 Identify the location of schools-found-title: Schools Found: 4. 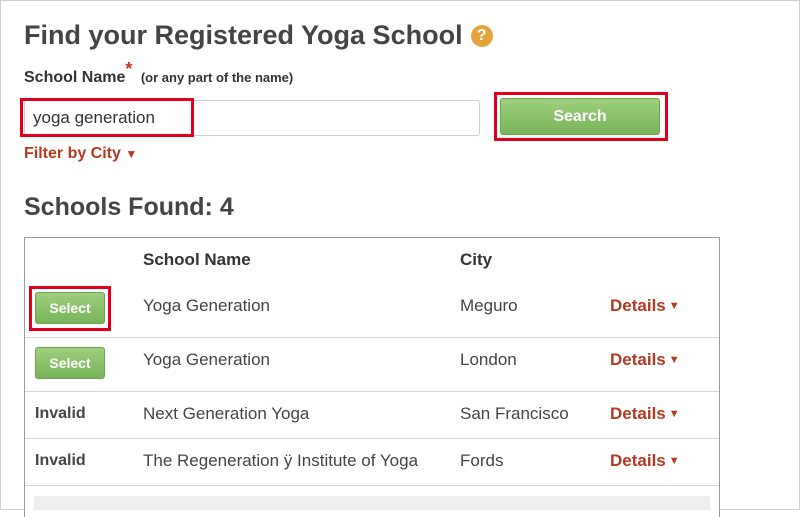
(129, 207).